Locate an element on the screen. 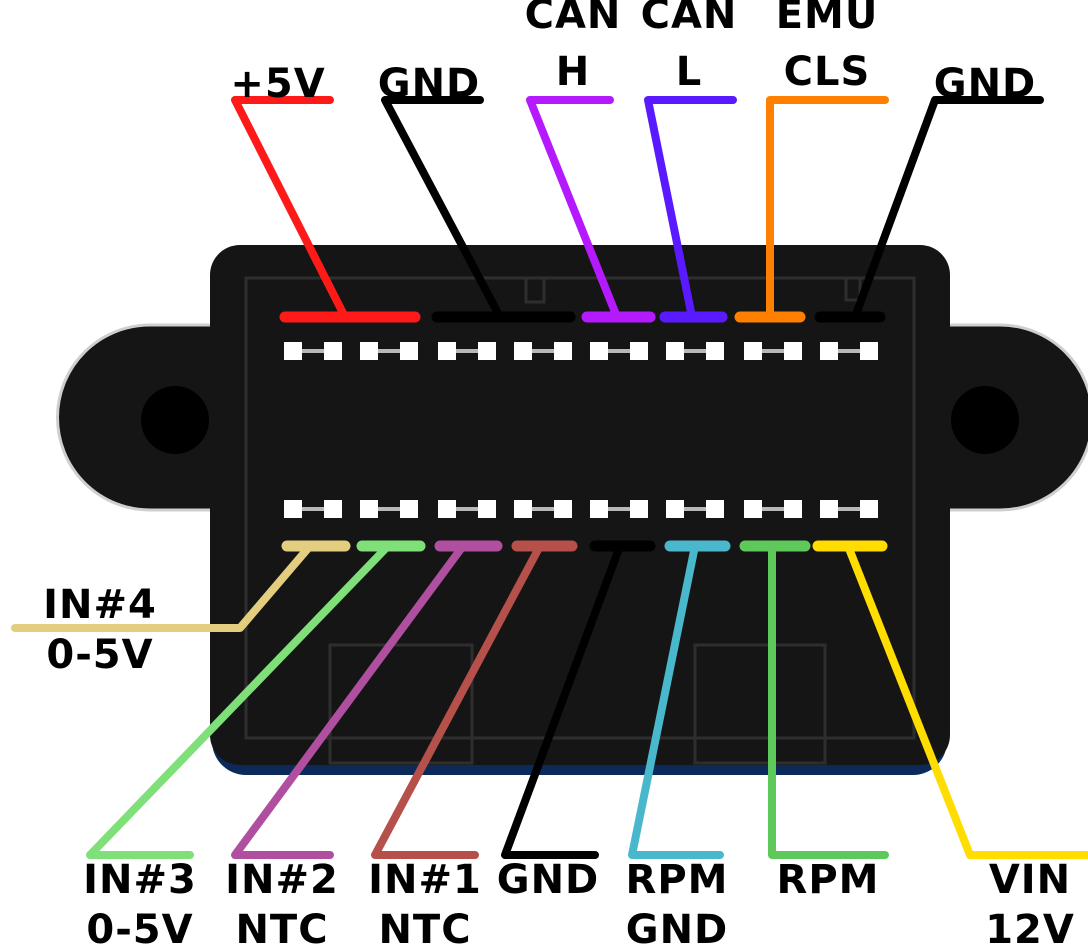 The width and height of the screenshot is (1088, 951). pin-label-vin: VIN is located at coordinates (1030, 880).